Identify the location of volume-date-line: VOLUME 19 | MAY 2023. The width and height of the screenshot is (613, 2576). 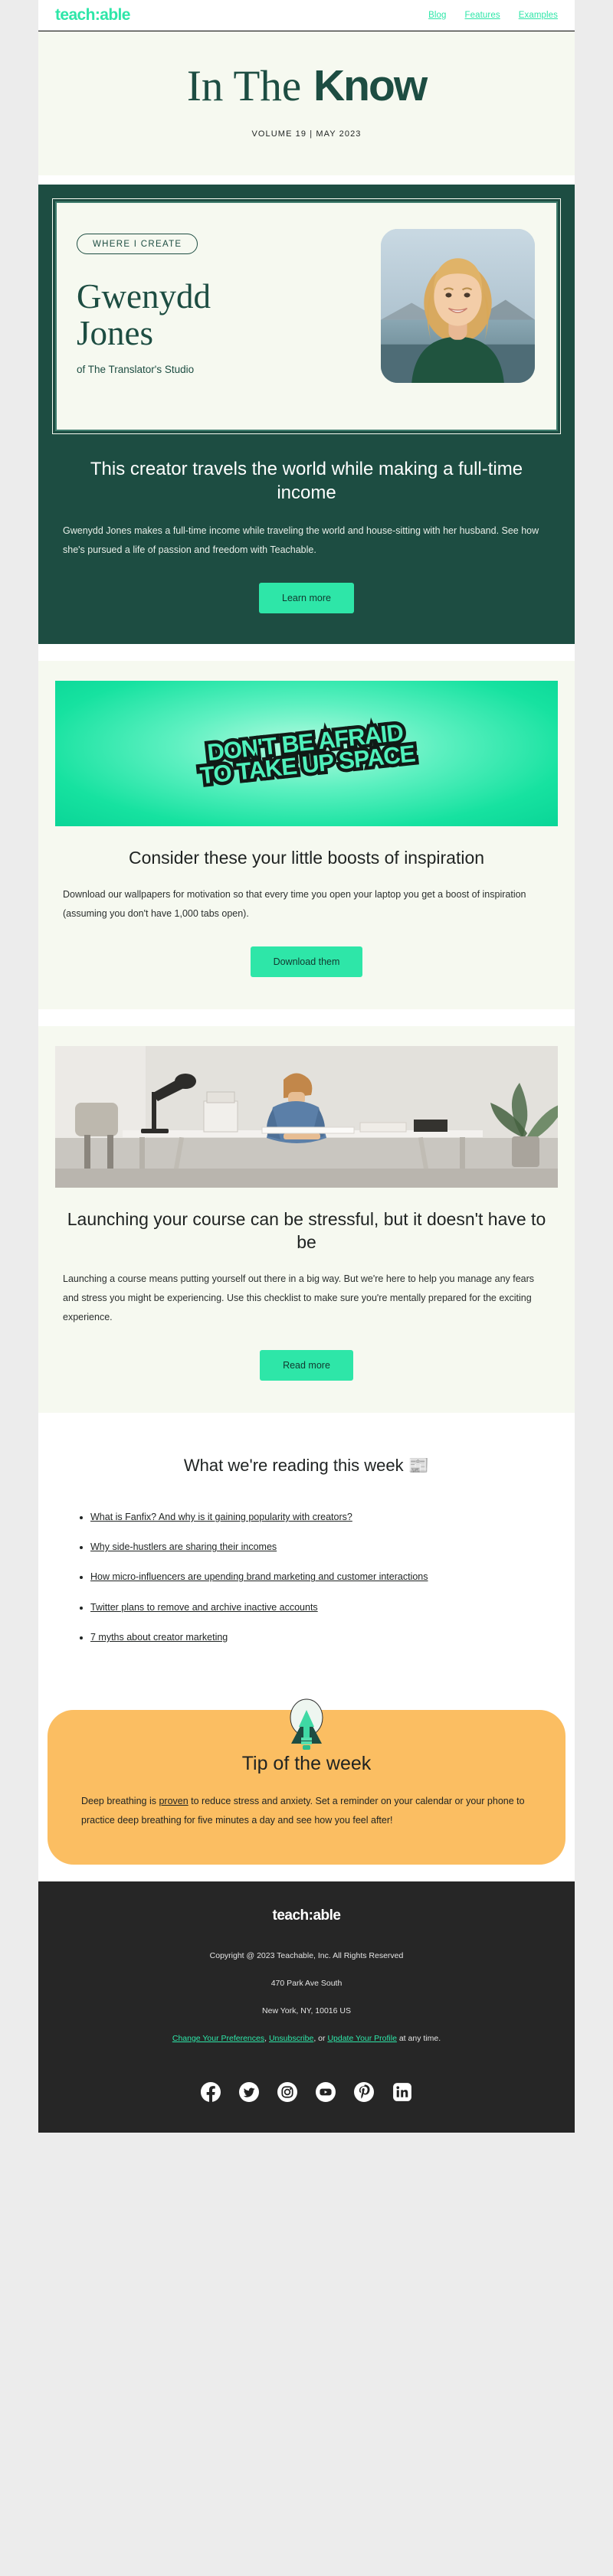
(306, 134).